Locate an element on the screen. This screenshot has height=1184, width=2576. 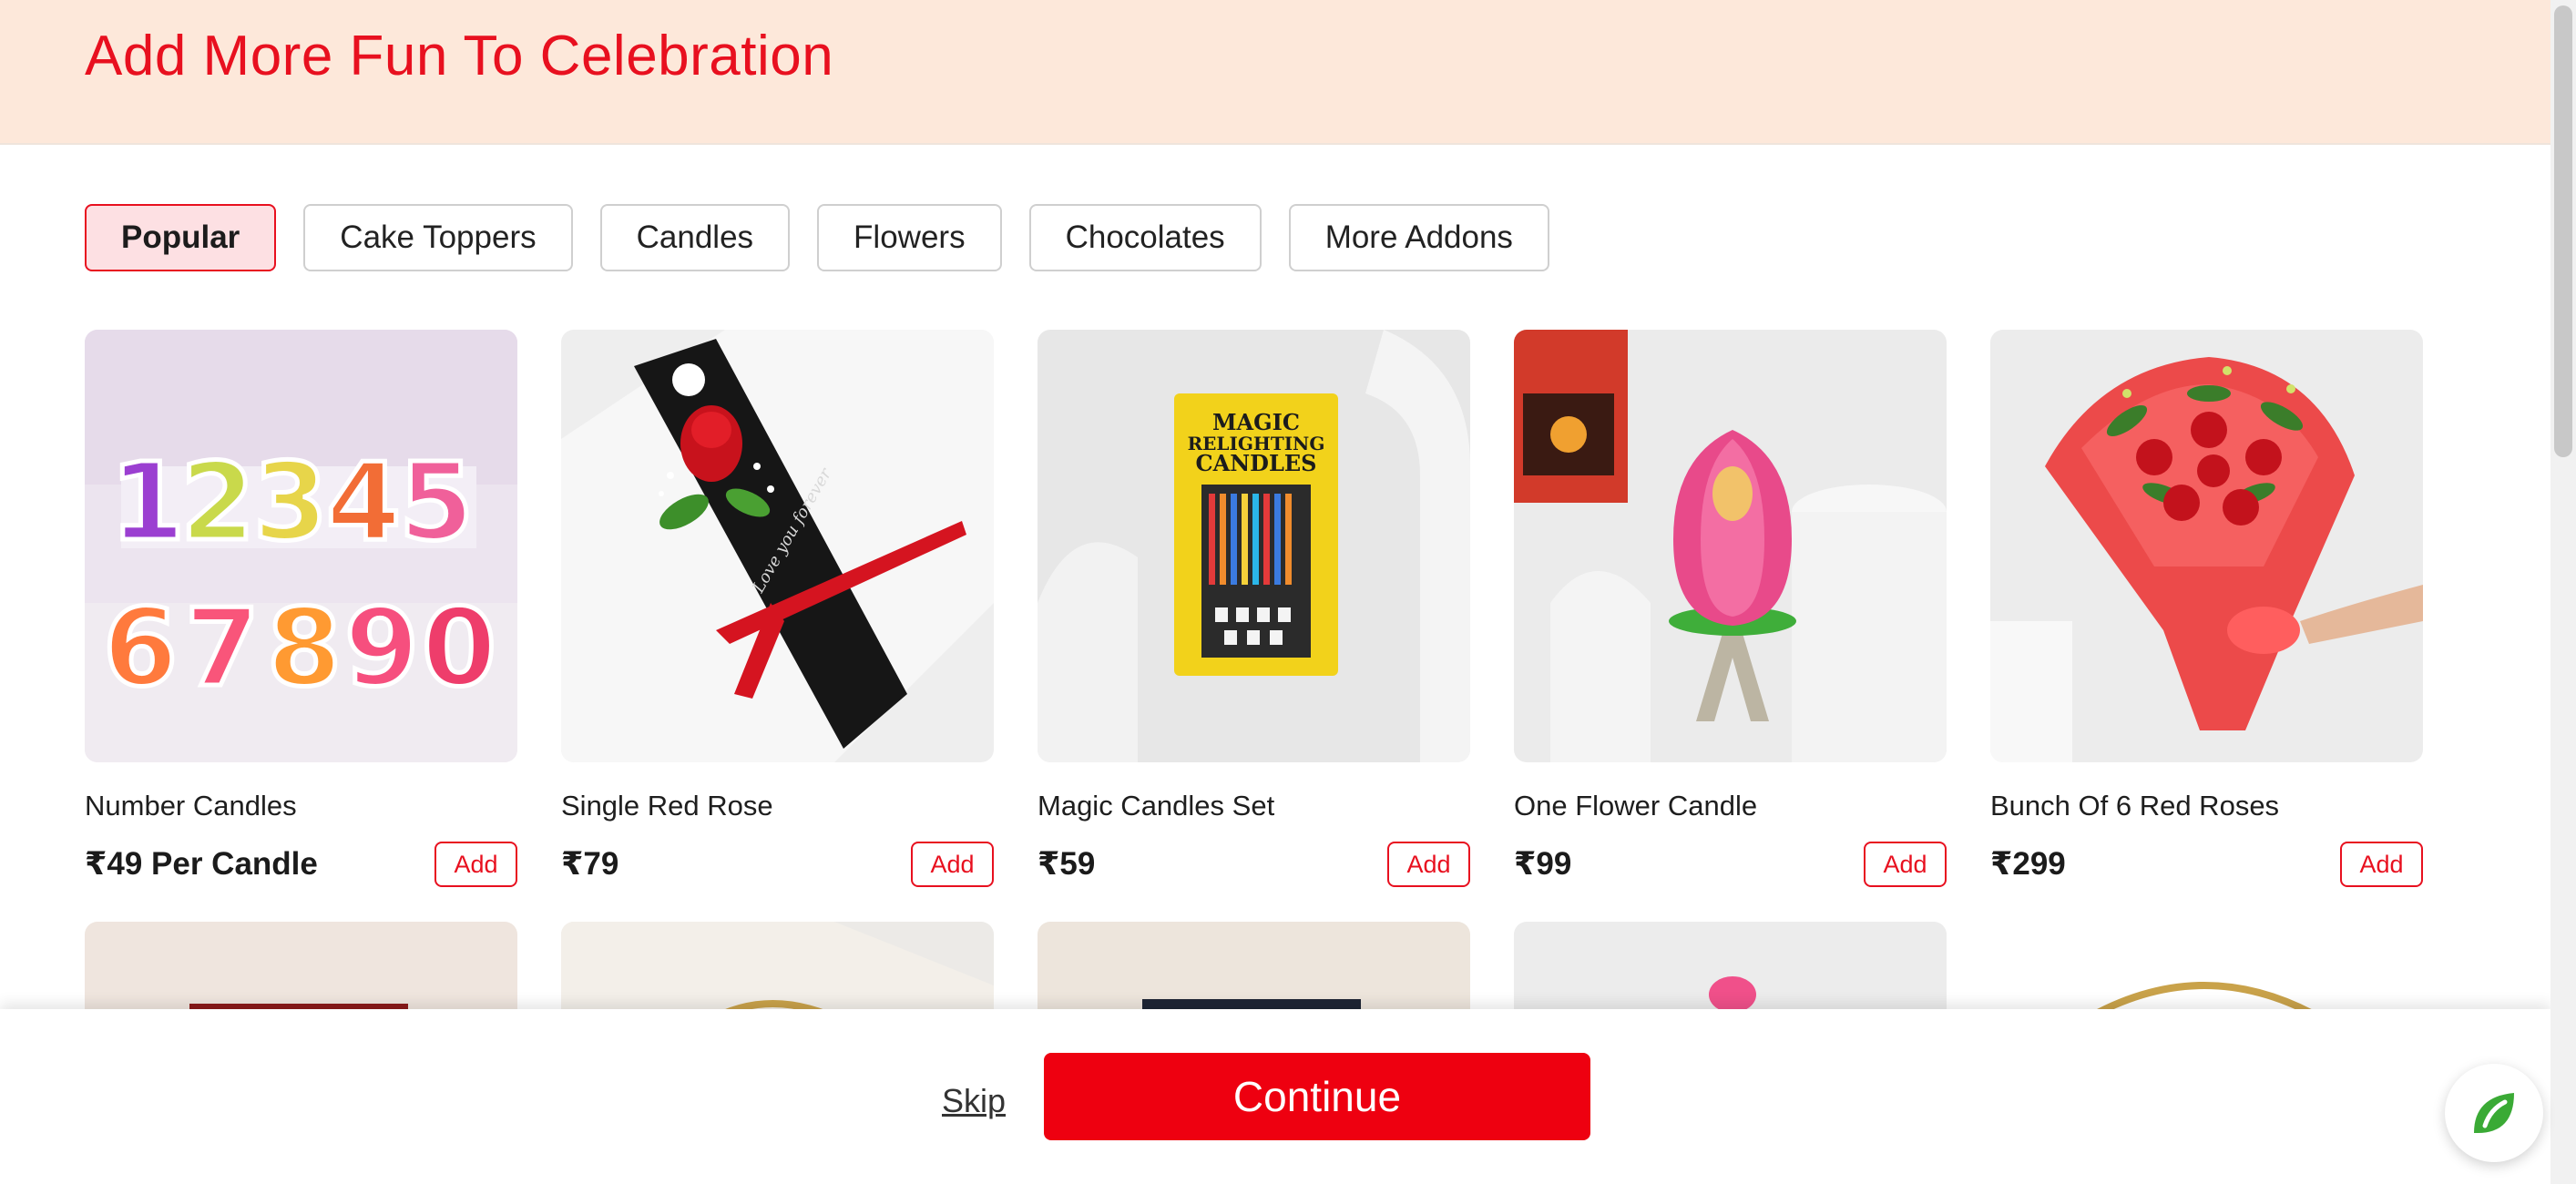
scrollbar-thumb is located at coordinates (2563, 231).